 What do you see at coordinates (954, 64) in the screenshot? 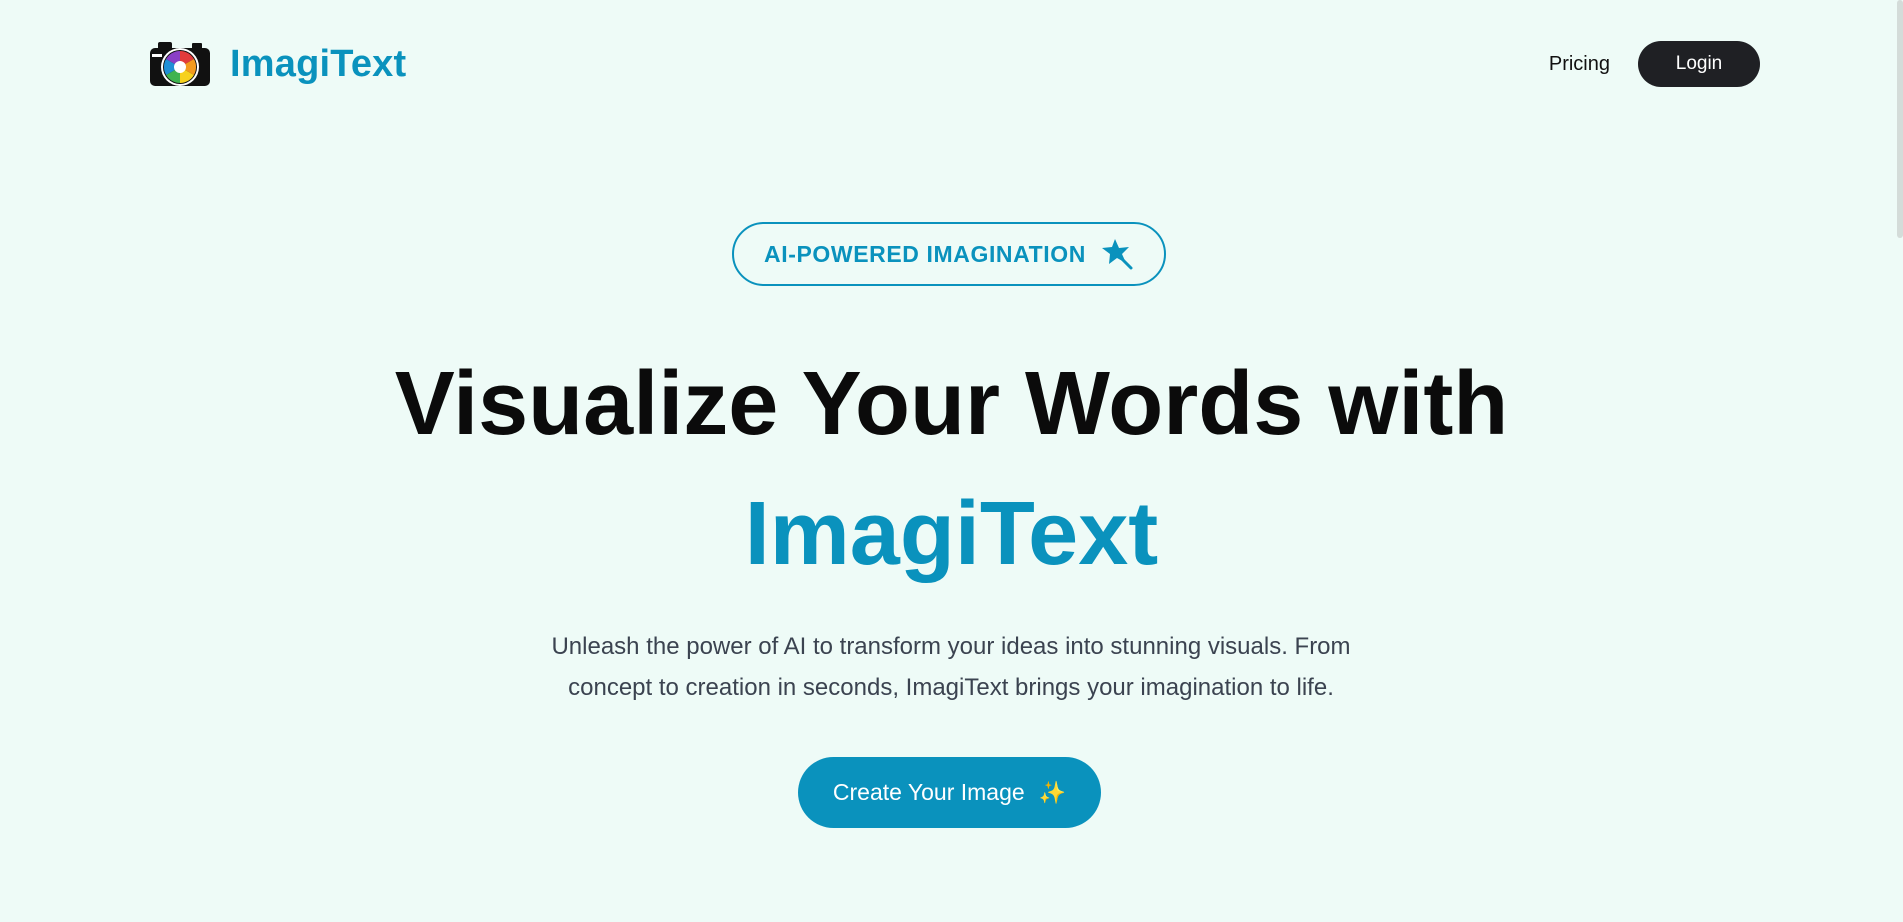
I see `site-header: ImagiText Pricing Login` at bounding box center [954, 64].